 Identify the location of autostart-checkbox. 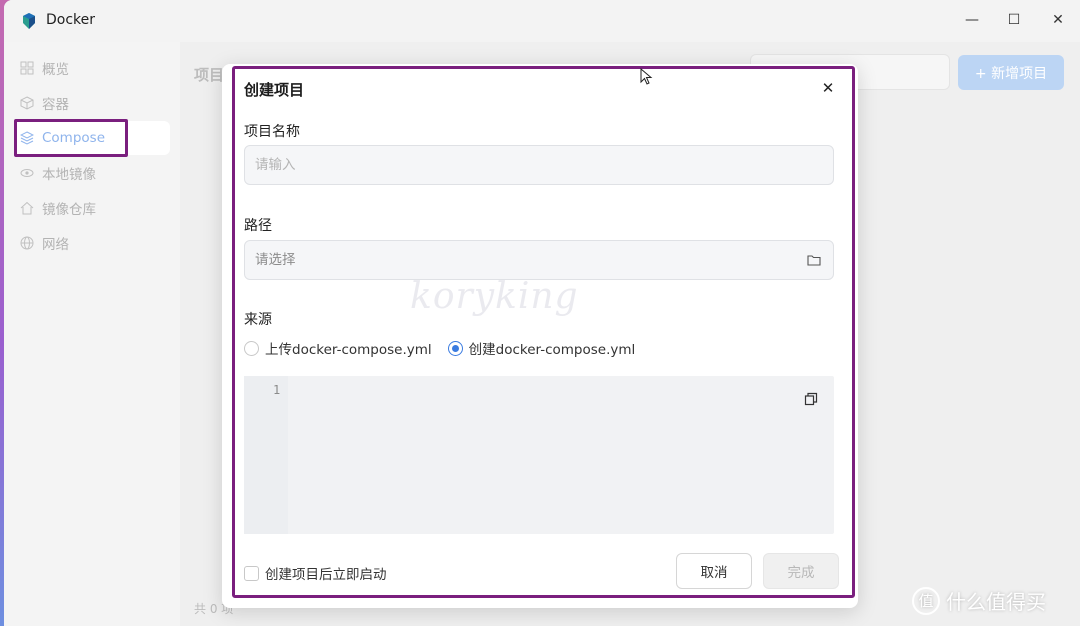
(251, 573).